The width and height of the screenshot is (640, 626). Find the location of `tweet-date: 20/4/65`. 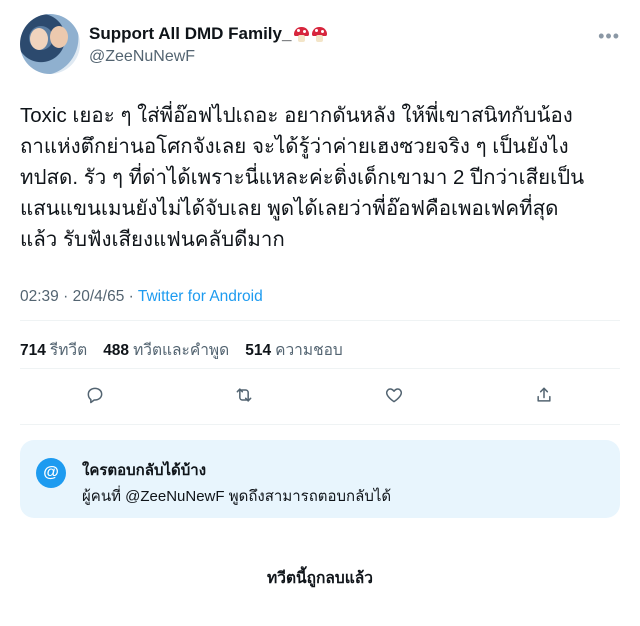

tweet-date: 20/4/65 is located at coordinates (99, 296).